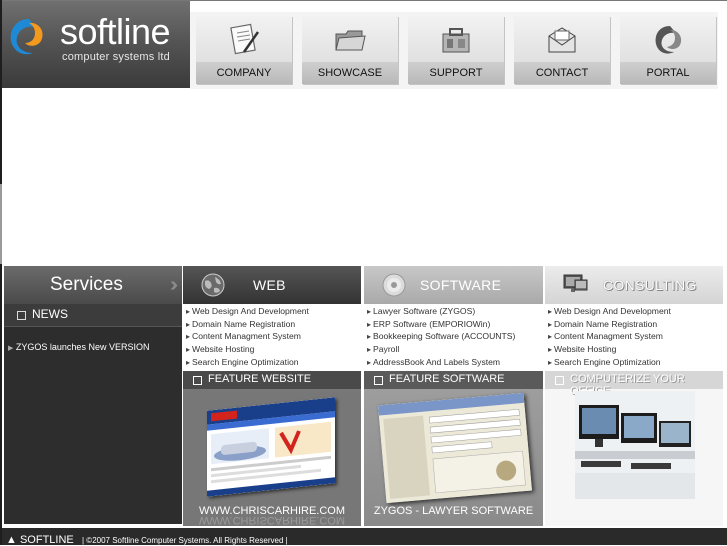 The height and width of the screenshot is (546, 727). What do you see at coordinates (260, 379) in the screenshot?
I see `feature-website-title: FEATURE WEBSITE` at bounding box center [260, 379].